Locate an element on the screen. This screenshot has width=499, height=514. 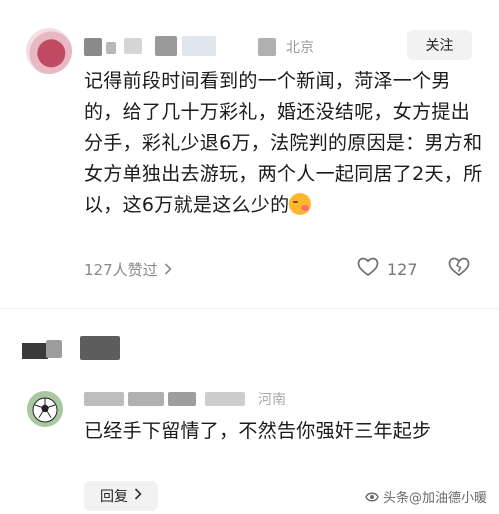
like-count: 127 is located at coordinates (402, 269).